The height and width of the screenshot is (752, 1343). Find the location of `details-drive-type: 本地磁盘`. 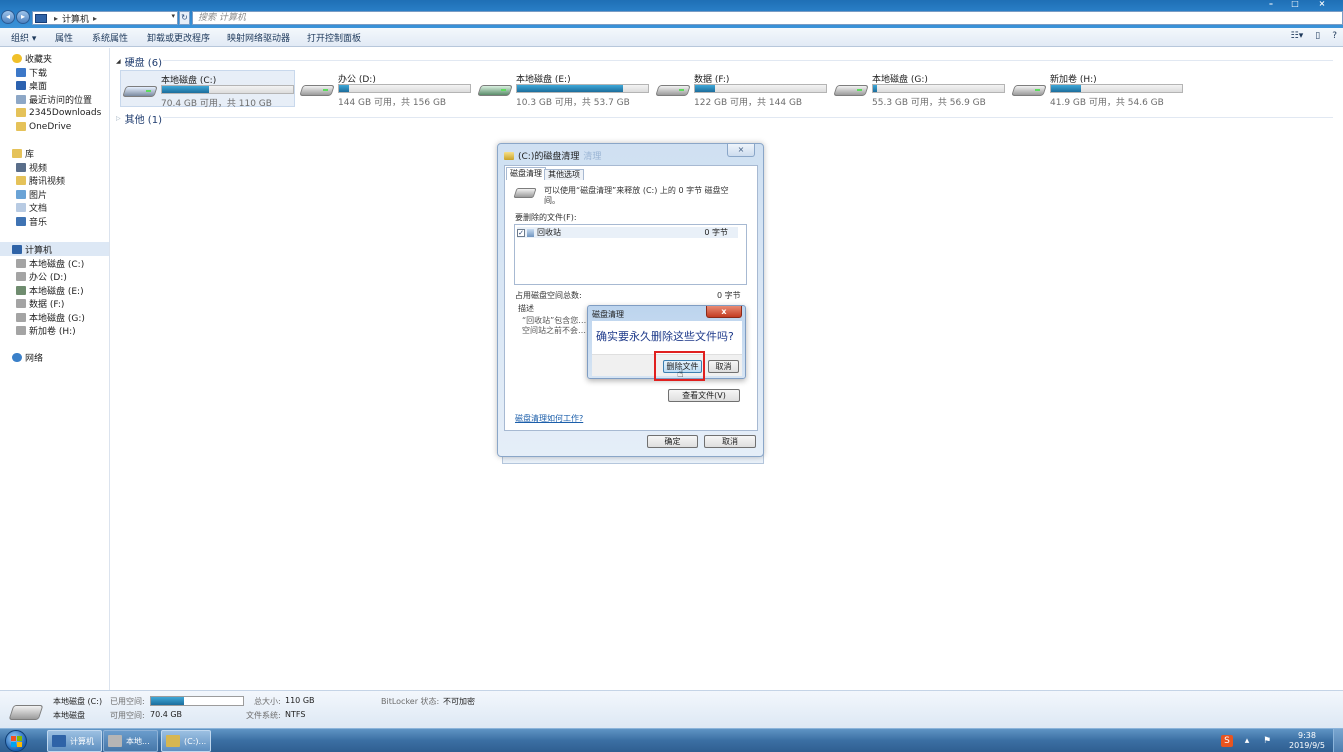

details-drive-type: 本地磁盘 is located at coordinates (69, 715).